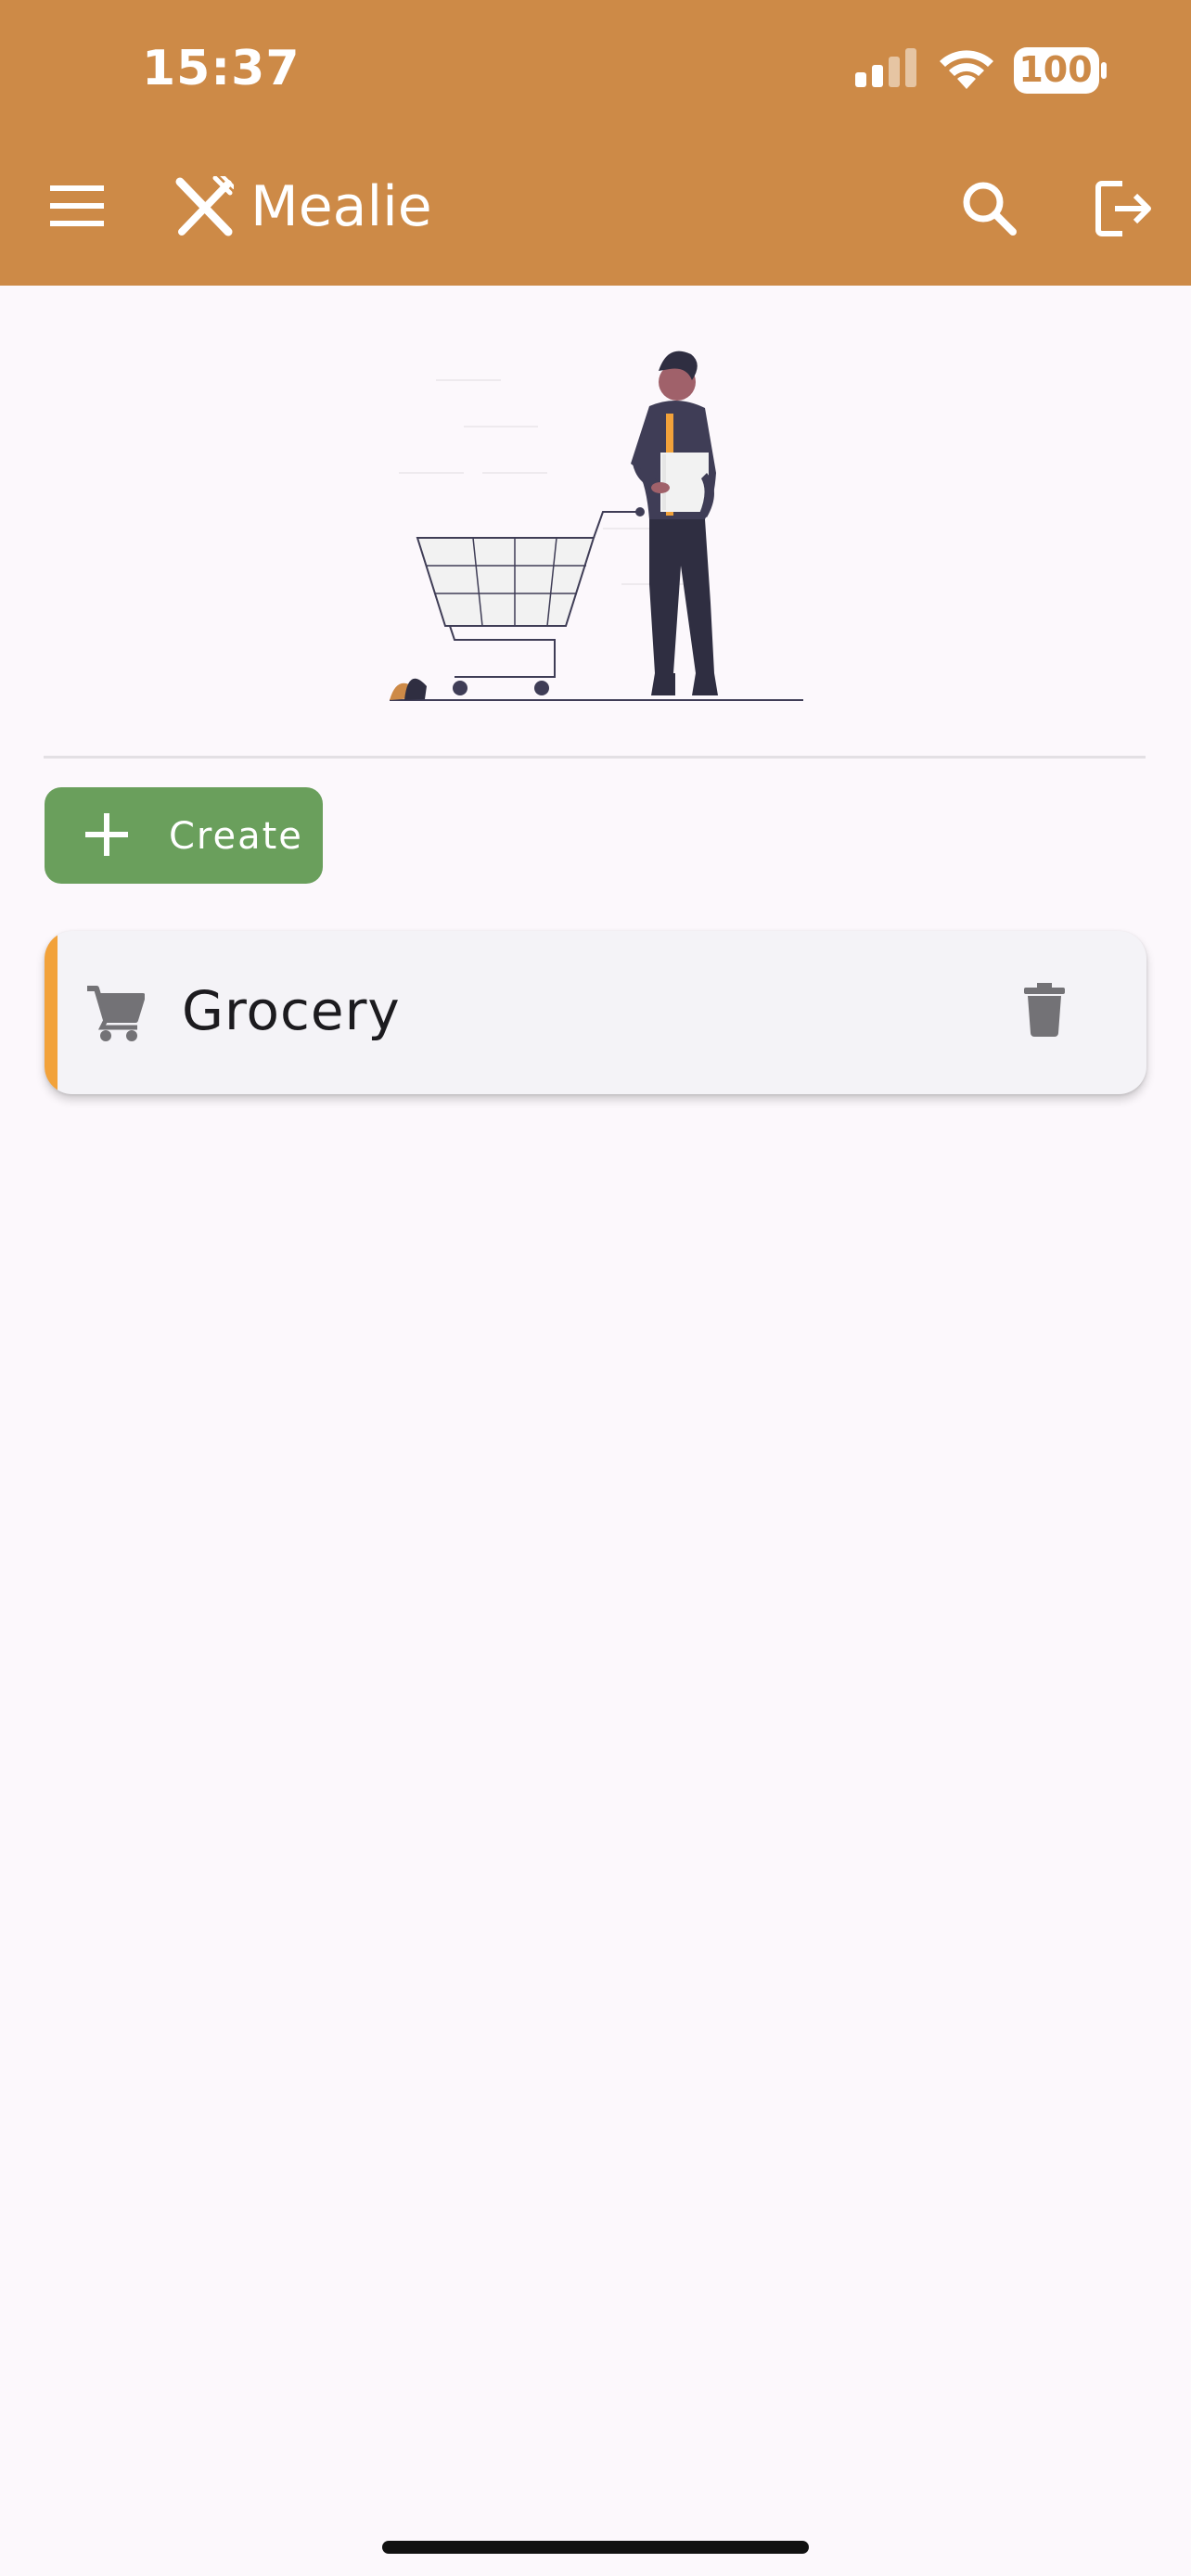 The image size is (1191, 2576). Describe the element at coordinates (595, 143) in the screenshot. I see `app-bar: 15:37 100 Mealie` at that location.